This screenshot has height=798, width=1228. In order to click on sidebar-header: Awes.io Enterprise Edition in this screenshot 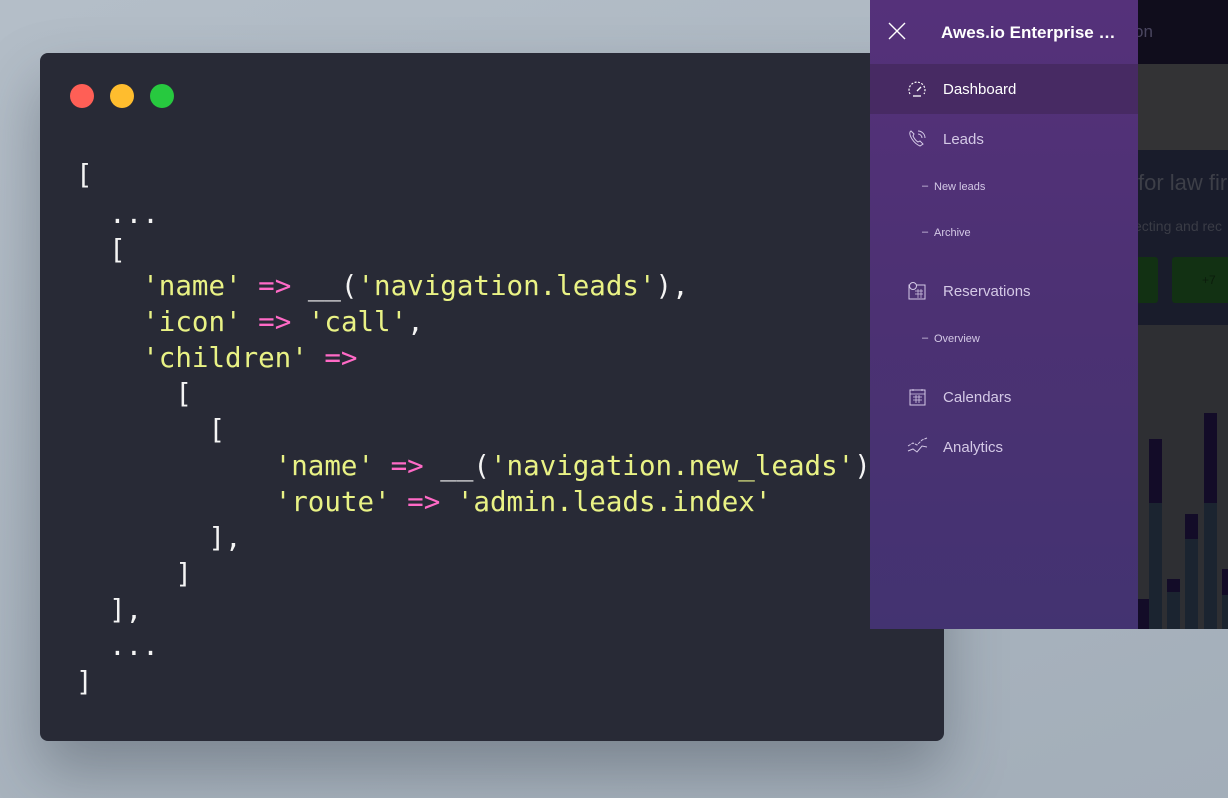, I will do `click(1004, 32)`.